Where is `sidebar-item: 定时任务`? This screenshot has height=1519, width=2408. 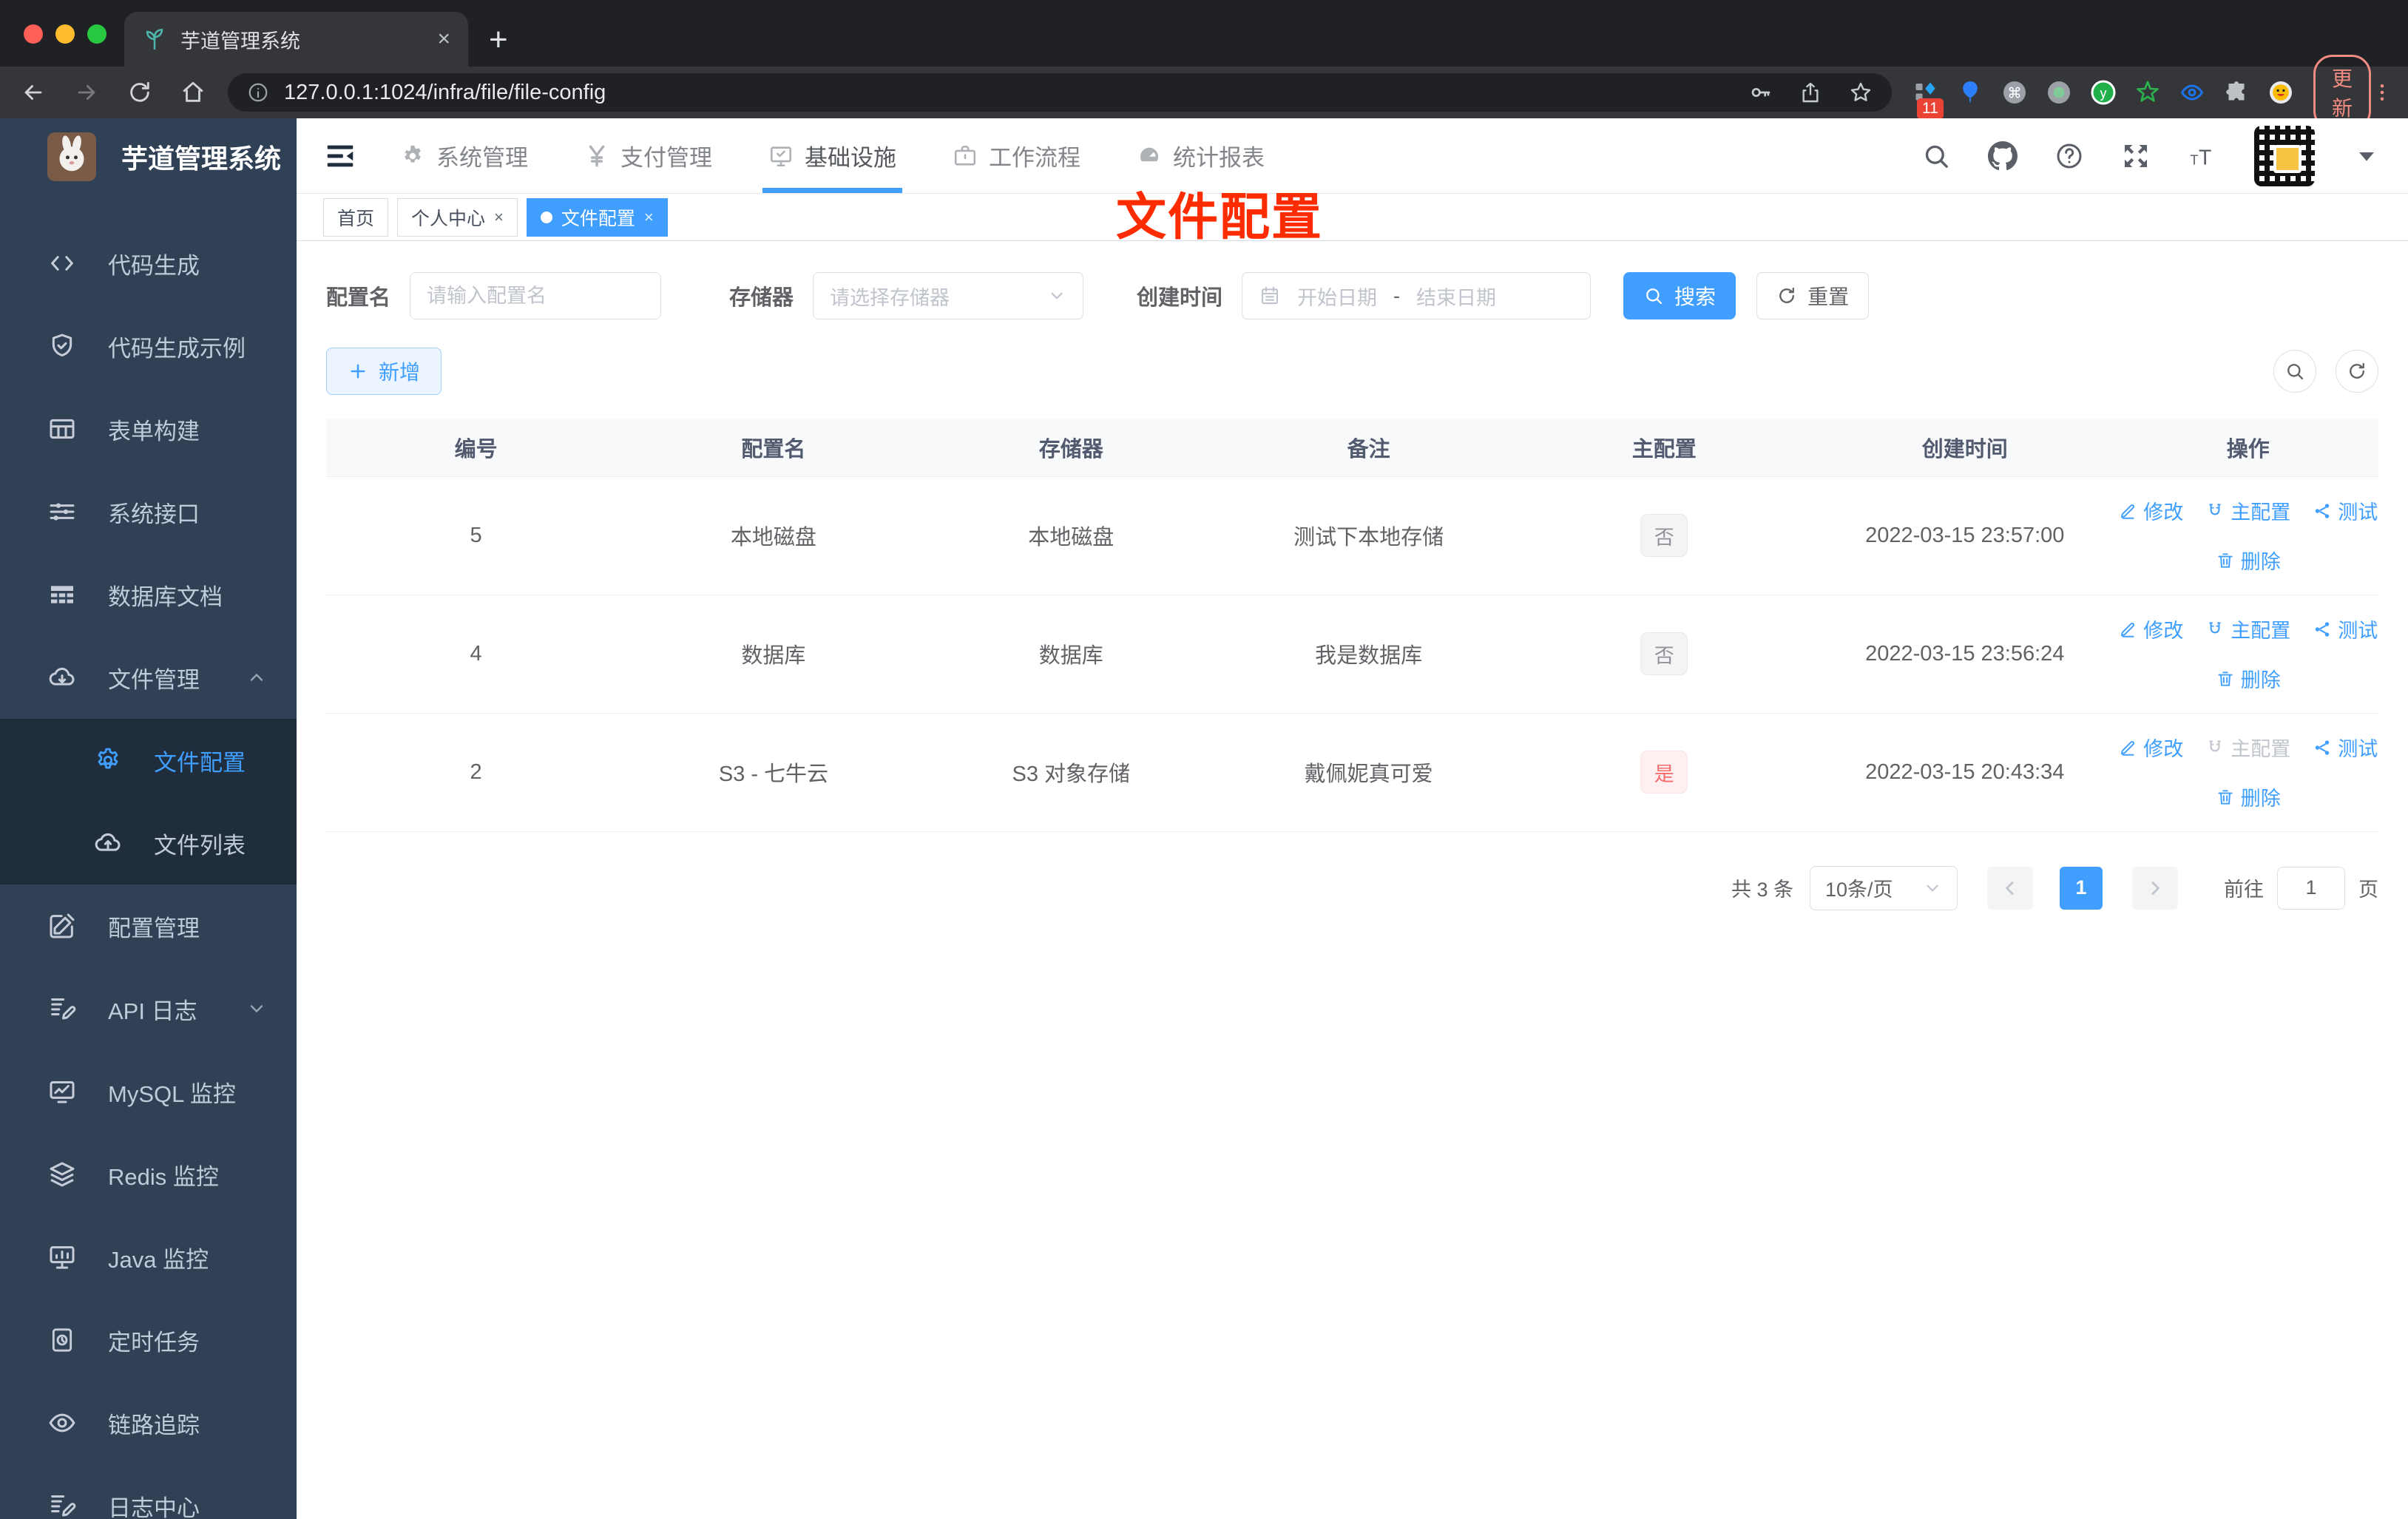 sidebar-item: 定时任务 is located at coordinates (148, 1340).